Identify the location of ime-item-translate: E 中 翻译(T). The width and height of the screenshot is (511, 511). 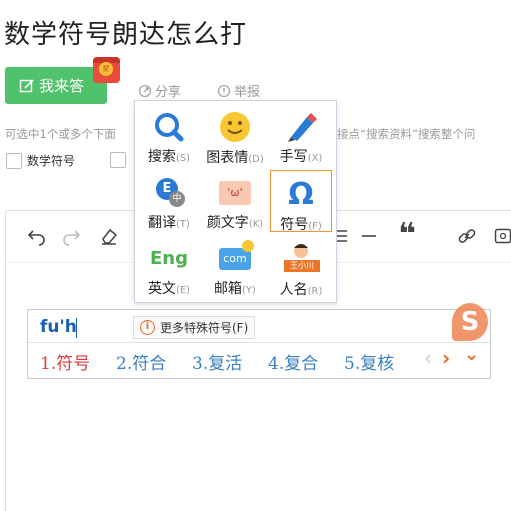
(169, 201).